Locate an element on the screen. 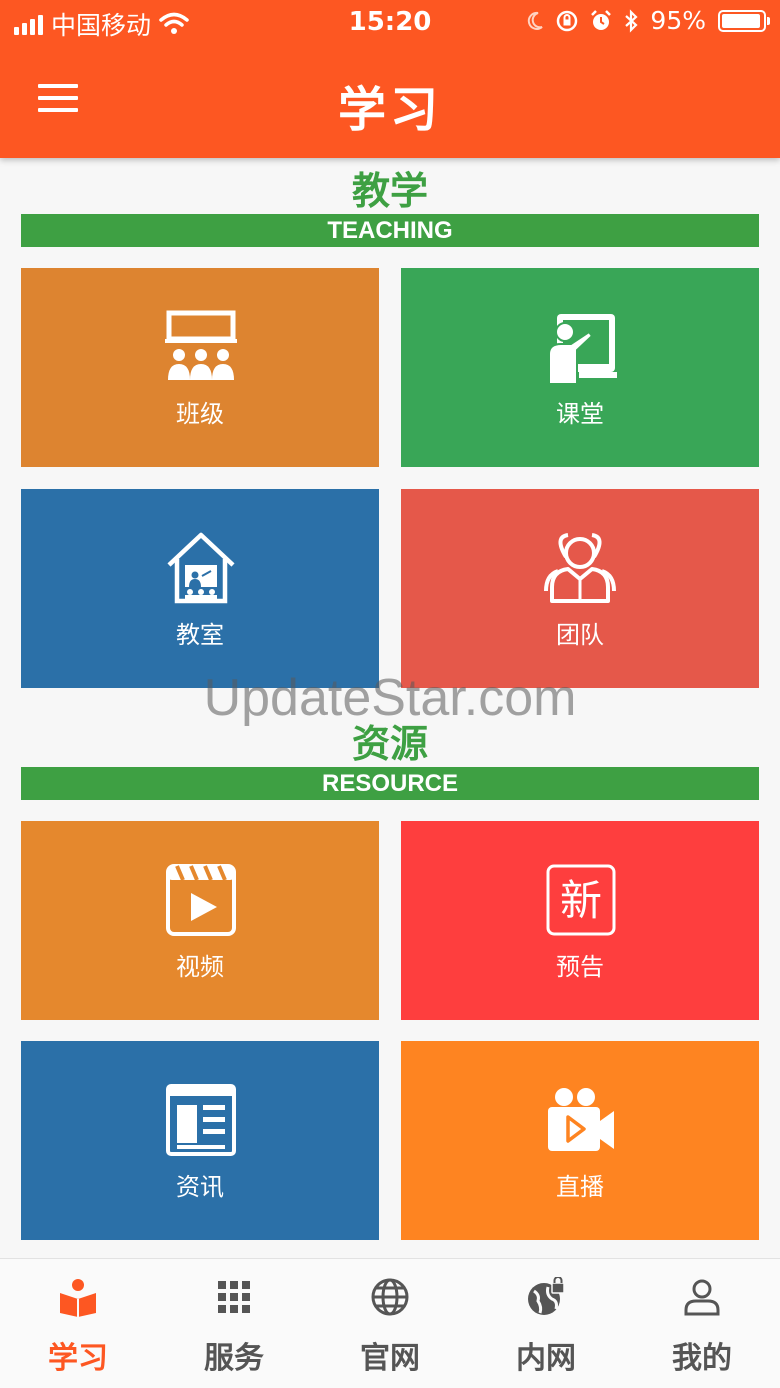  tile-news: 资讯 is located at coordinates (200, 1140).